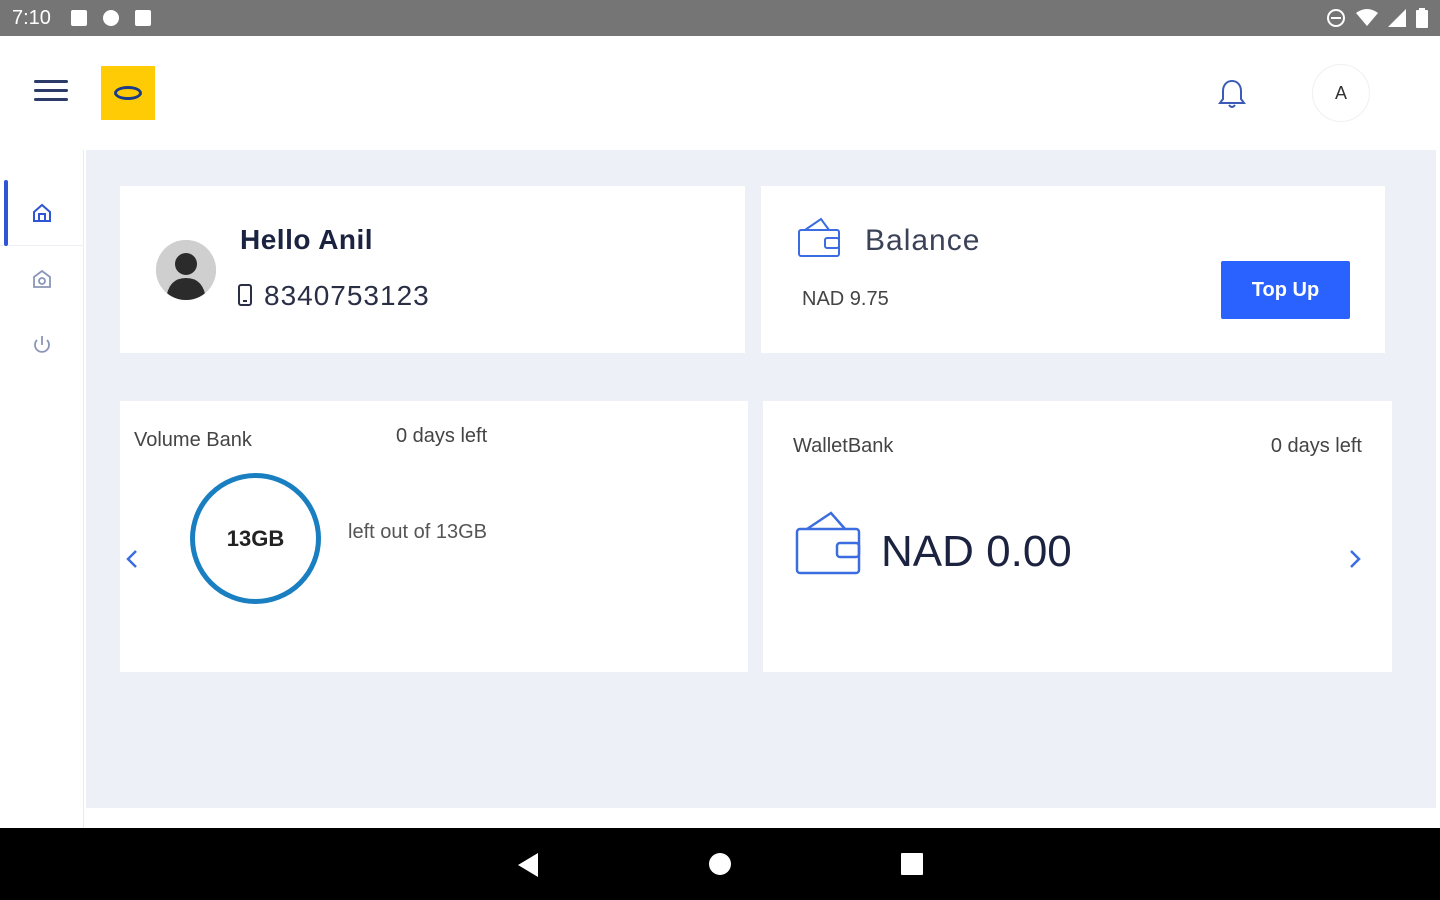  I want to click on phone-number: 8340753123, so click(347, 295).